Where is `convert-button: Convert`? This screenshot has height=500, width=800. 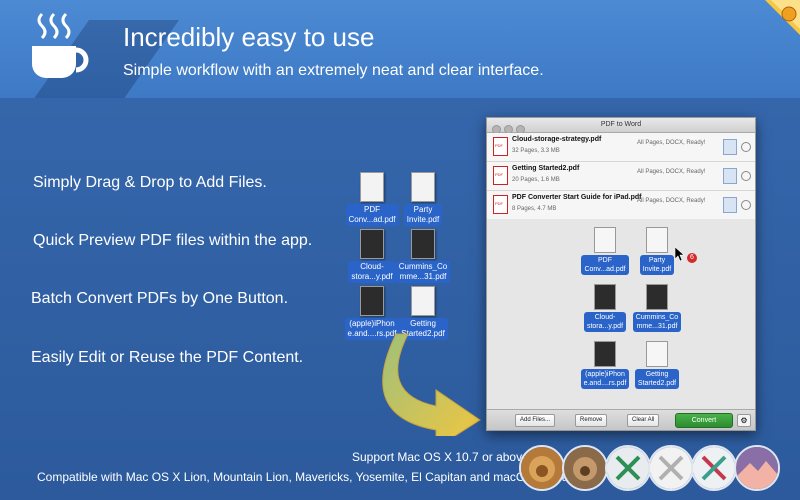 convert-button: Convert is located at coordinates (704, 420).